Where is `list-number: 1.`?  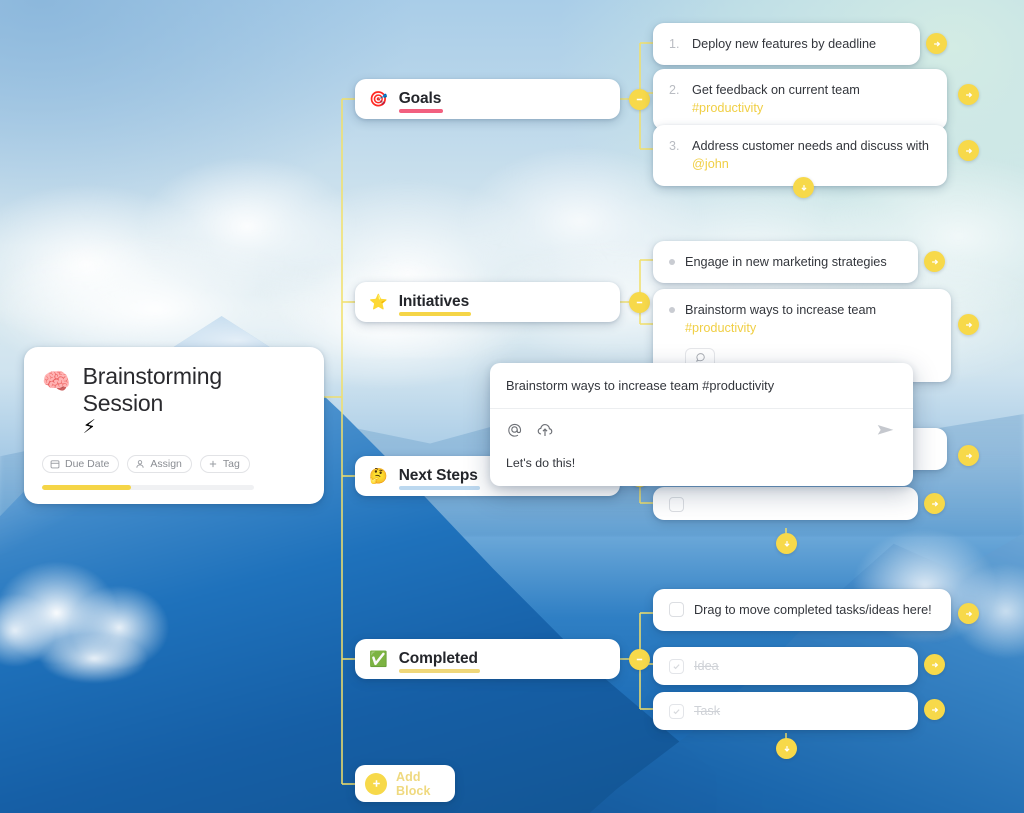
list-number: 1. is located at coordinates (674, 44).